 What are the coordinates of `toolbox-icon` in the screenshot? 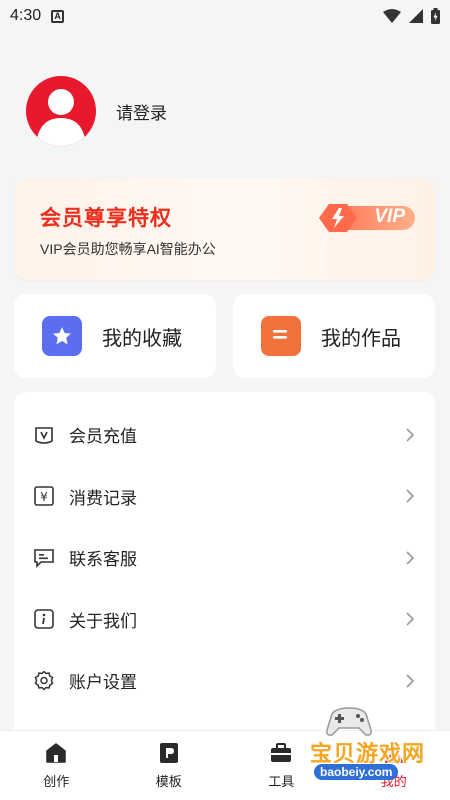 It's located at (281, 752).